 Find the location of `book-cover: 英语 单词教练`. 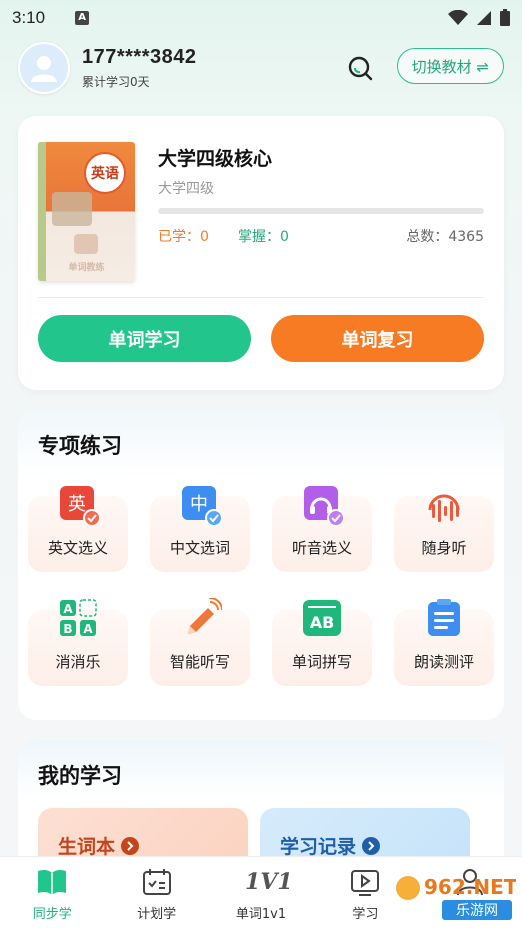

book-cover: 英语 单词教练 is located at coordinates (86, 211).